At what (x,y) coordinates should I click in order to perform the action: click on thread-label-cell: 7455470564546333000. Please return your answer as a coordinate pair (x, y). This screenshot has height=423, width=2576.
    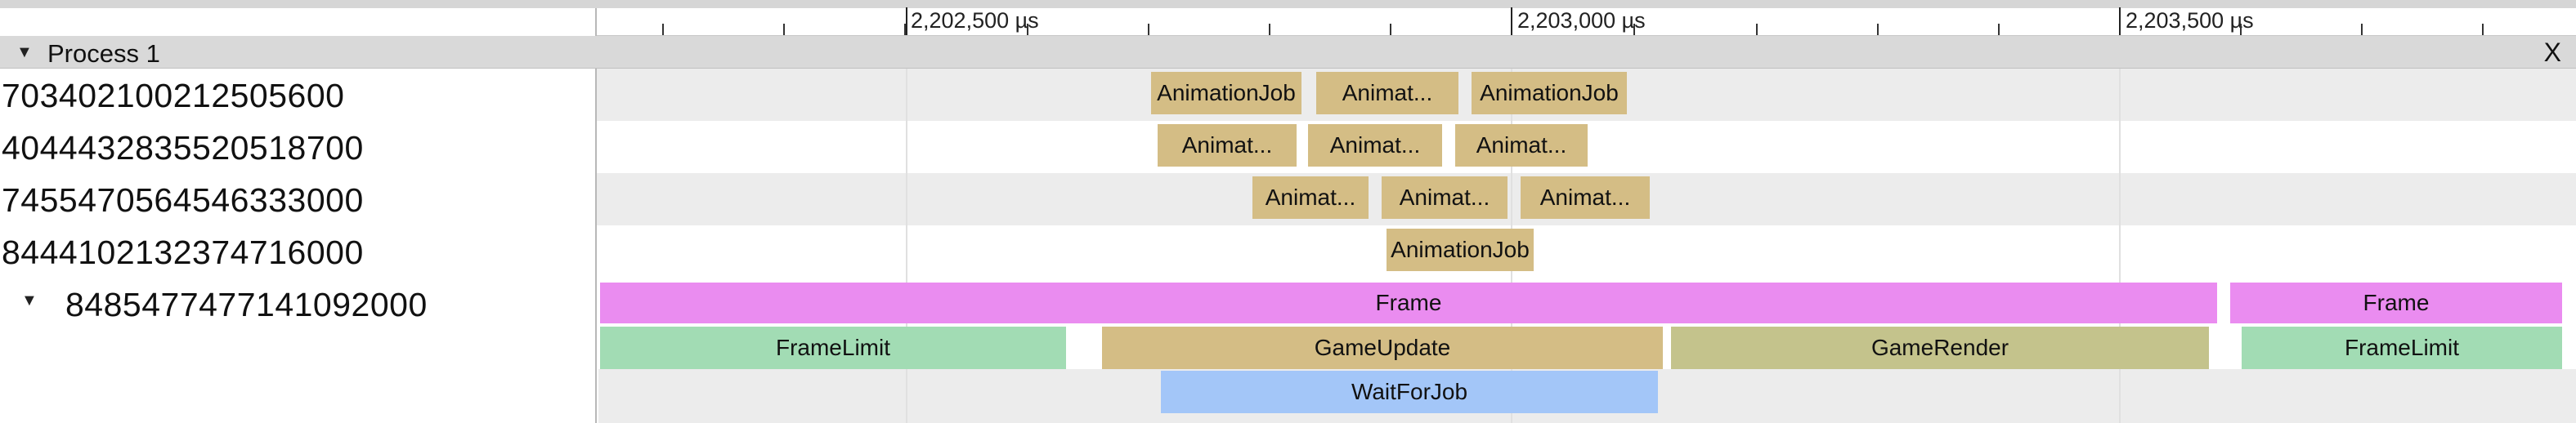
    Looking at the image, I should click on (299, 199).